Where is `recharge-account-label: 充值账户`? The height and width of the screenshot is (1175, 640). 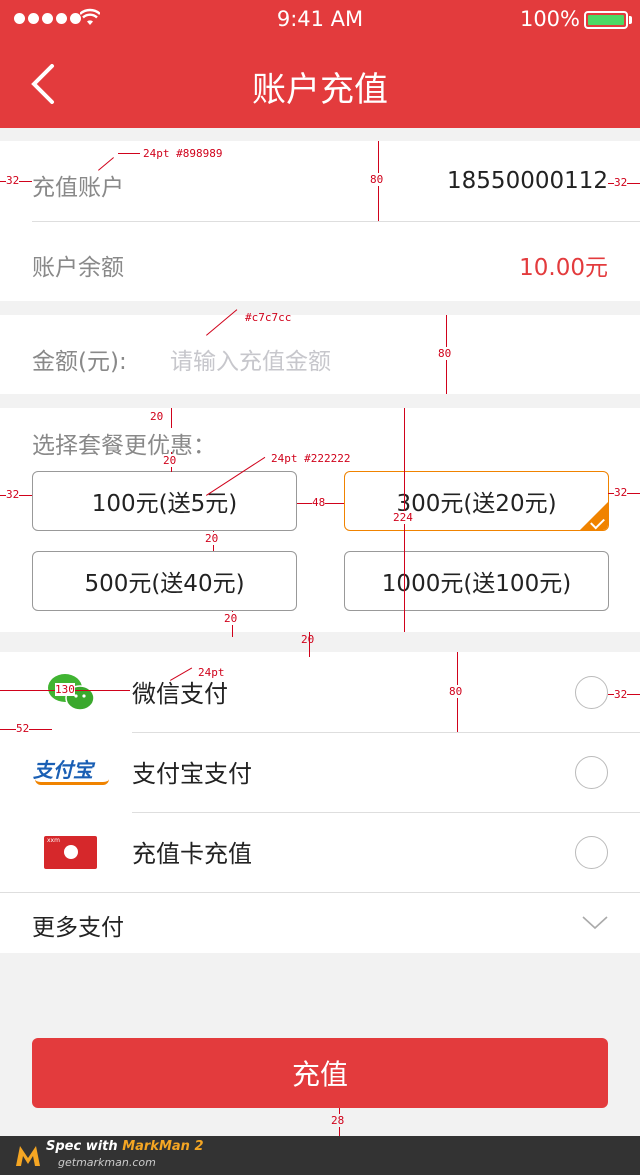
recharge-account-label: 充值账户 is located at coordinates (78, 188).